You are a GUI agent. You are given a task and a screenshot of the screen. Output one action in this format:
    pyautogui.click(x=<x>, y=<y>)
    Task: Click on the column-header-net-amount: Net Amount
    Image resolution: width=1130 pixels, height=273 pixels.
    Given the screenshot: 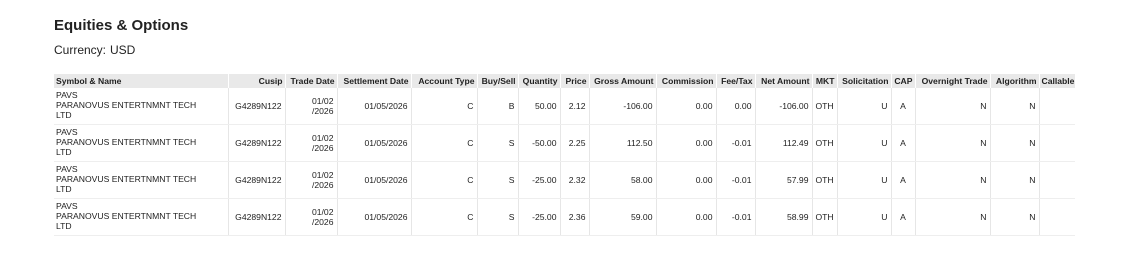 What is the action you would take?
    pyautogui.click(x=783, y=81)
    